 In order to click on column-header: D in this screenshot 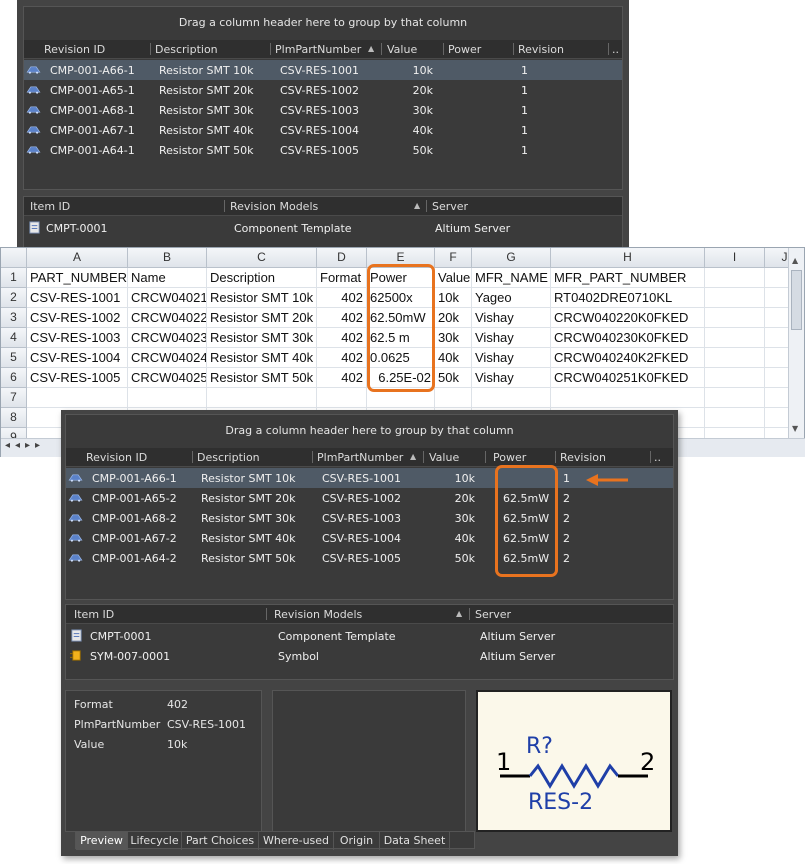, I will do `click(342, 258)`.